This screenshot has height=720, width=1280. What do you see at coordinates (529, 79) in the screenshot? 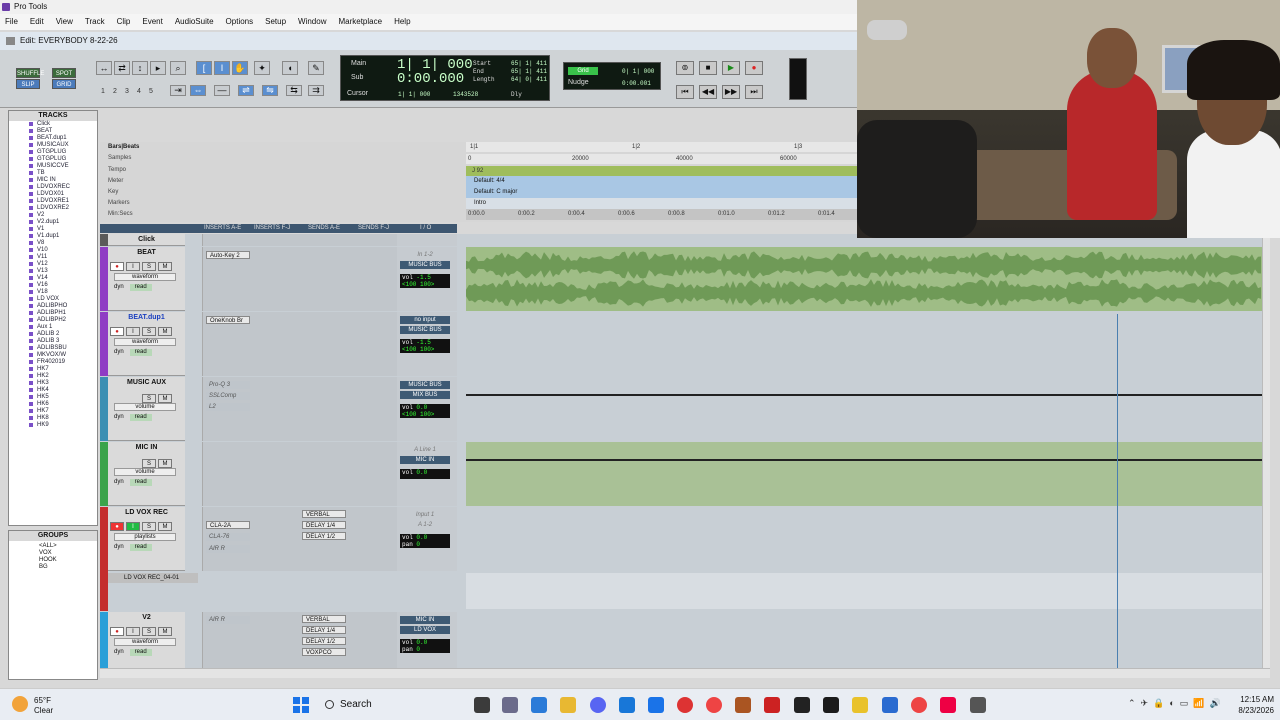
I see `length-value: 64| 0| 411` at bounding box center [529, 79].